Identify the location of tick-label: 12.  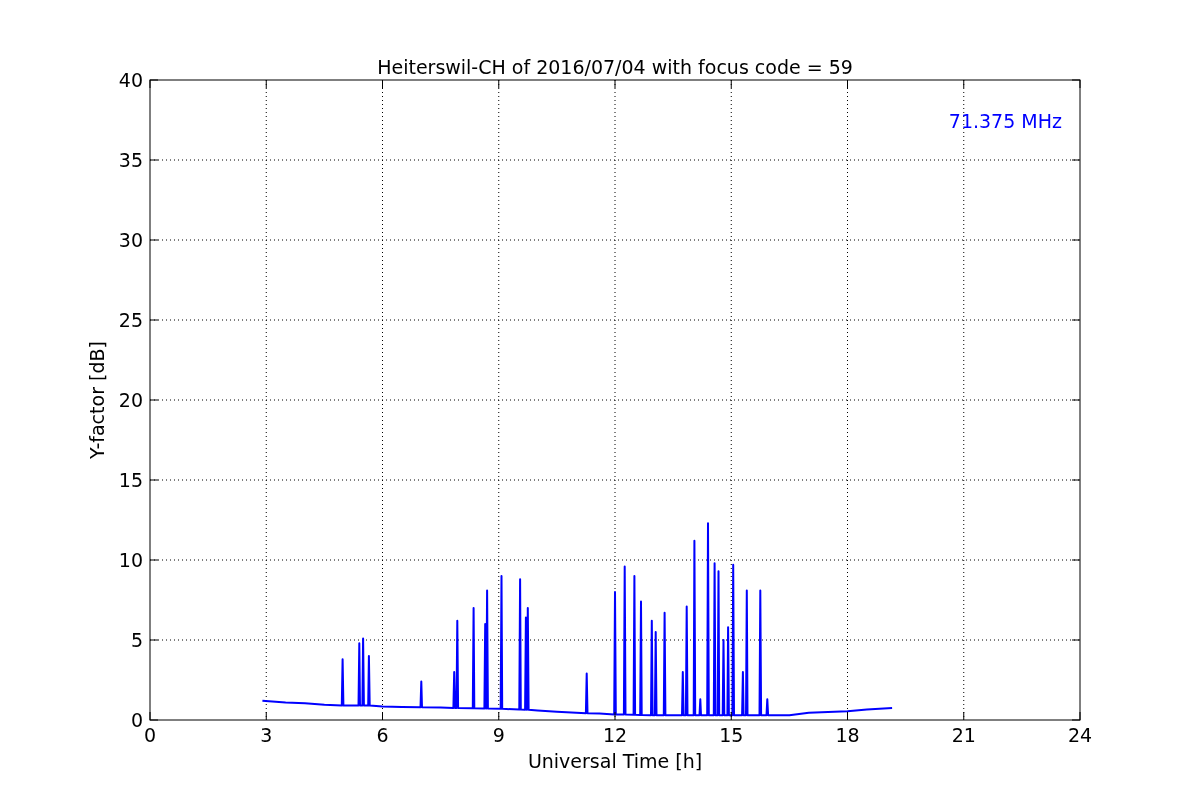
(615, 735).